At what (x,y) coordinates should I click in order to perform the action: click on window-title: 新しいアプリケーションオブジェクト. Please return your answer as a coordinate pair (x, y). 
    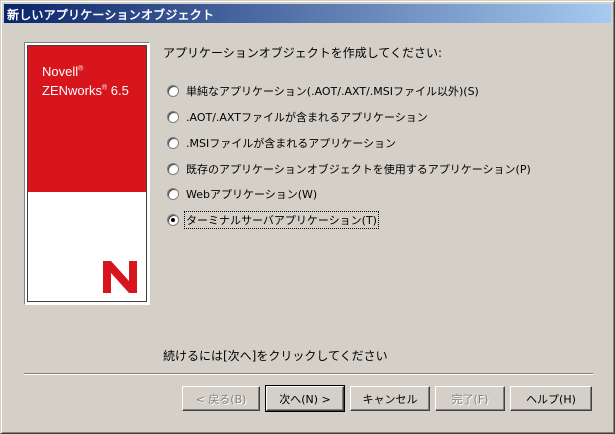
    Looking at the image, I should click on (111, 15).